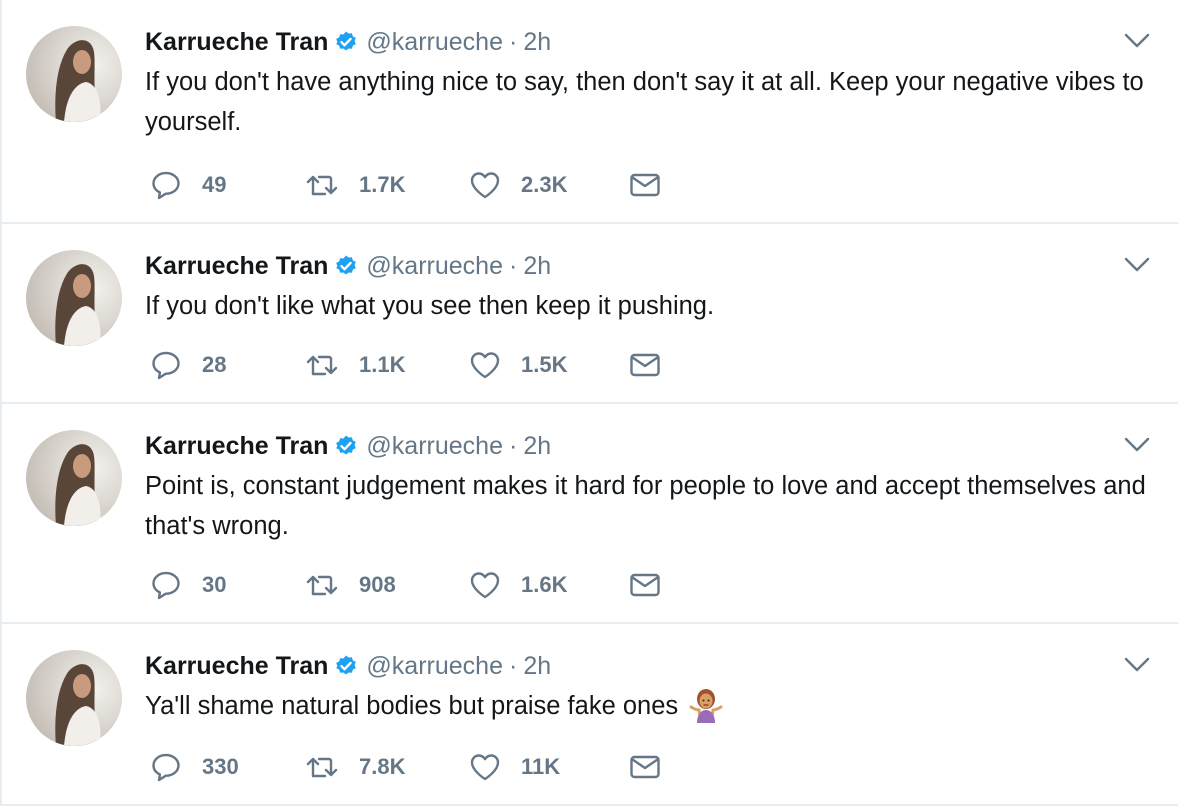 The image size is (1178, 806). What do you see at coordinates (194, 767) in the screenshot?
I see `reply-button: 330` at bounding box center [194, 767].